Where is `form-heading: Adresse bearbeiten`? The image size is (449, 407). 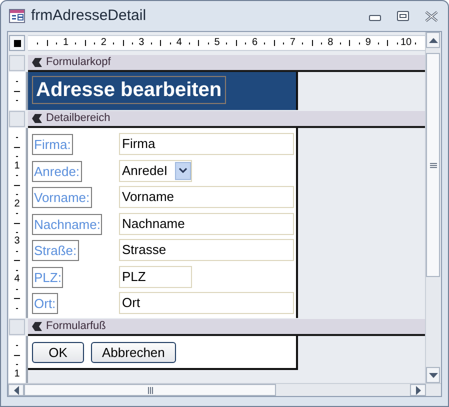 form-heading: Adresse bearbeiten is located at coordinates (129, 90).